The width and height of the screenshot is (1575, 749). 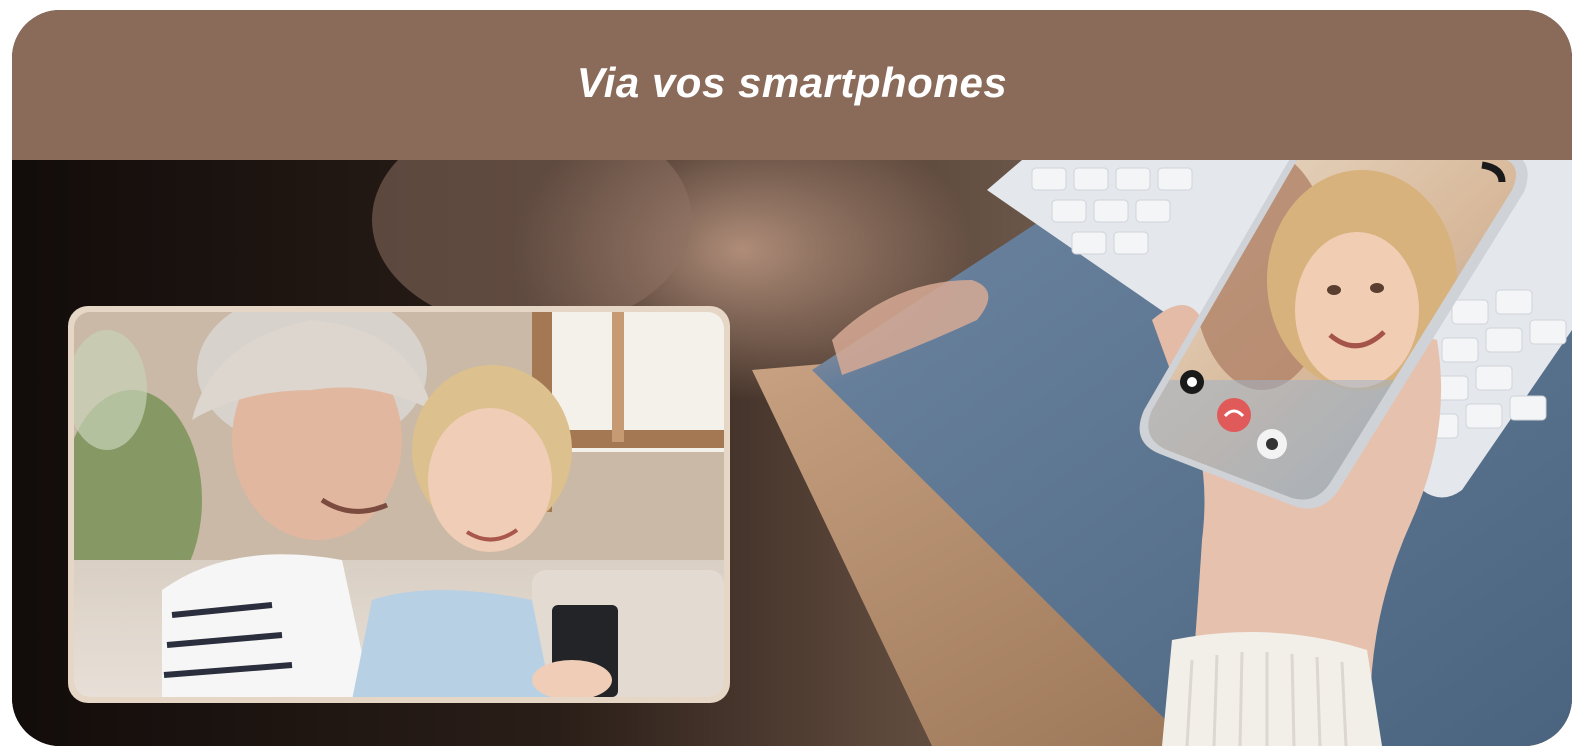 I want to click on card-title: Via vos smartphones, so click(x=792, y=82).